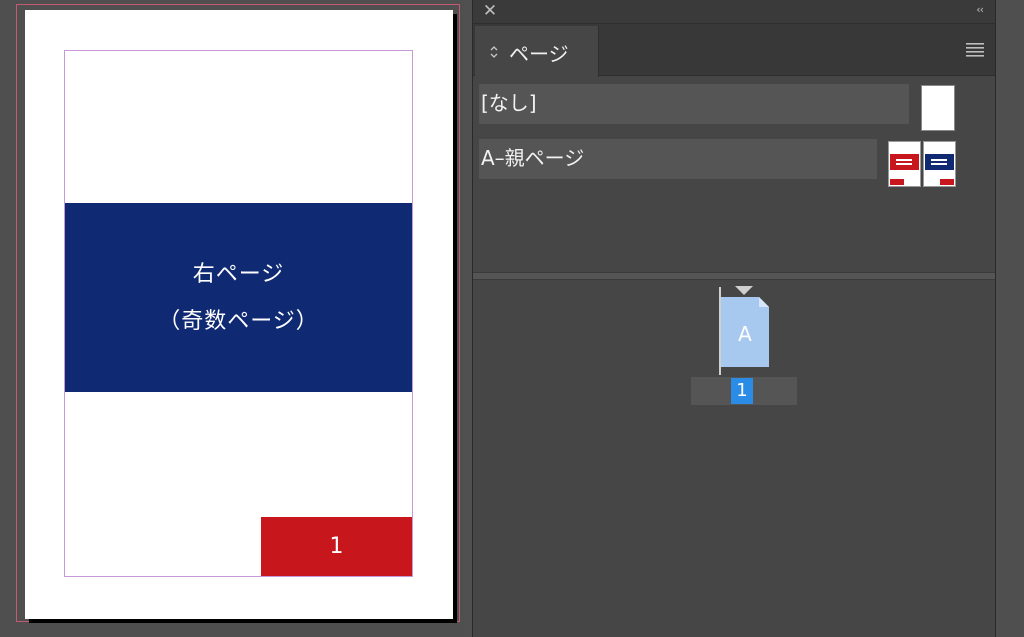 Image resolution: width=1024 pixels, height=637 pixels. I want to click on sort-arrows-icon, so click(494, 52).